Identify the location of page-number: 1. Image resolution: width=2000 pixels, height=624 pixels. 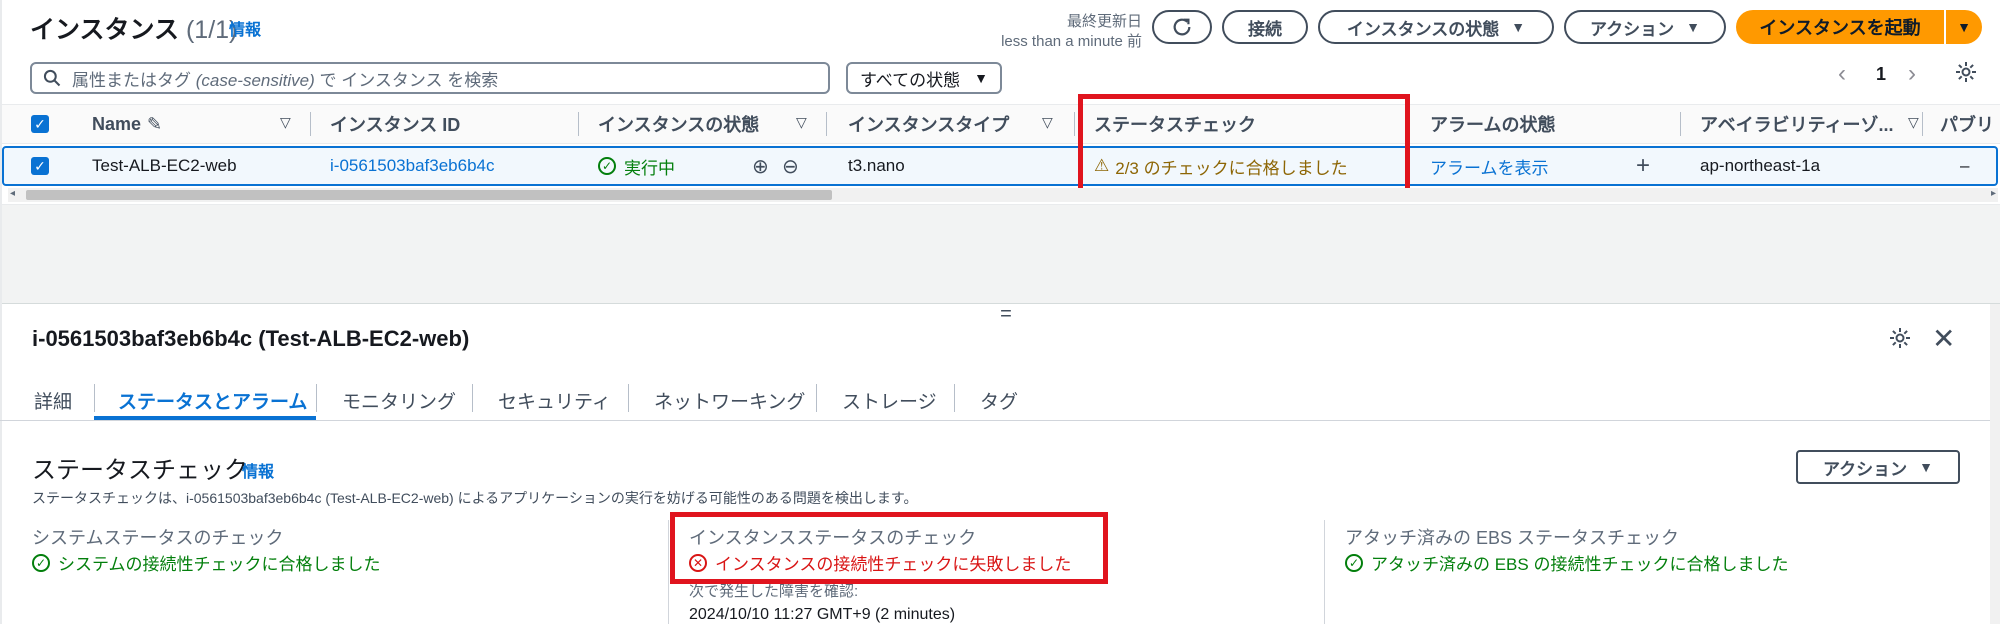
(1881, 74).